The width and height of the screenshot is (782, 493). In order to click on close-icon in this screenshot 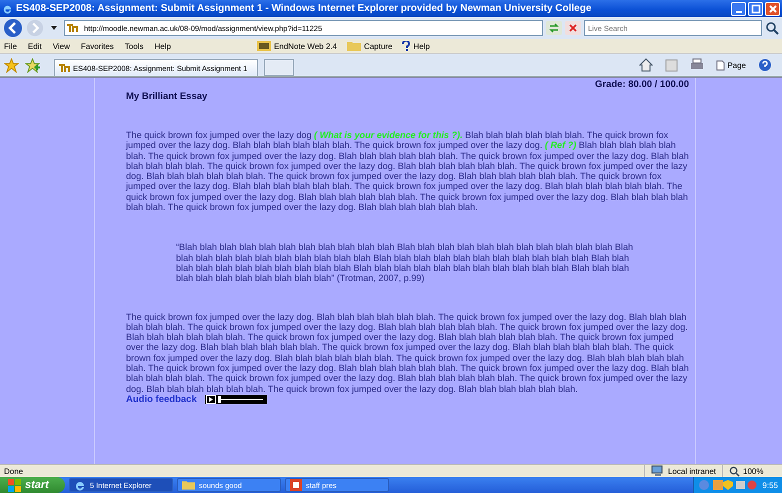, I will do `click(773, 9)`.